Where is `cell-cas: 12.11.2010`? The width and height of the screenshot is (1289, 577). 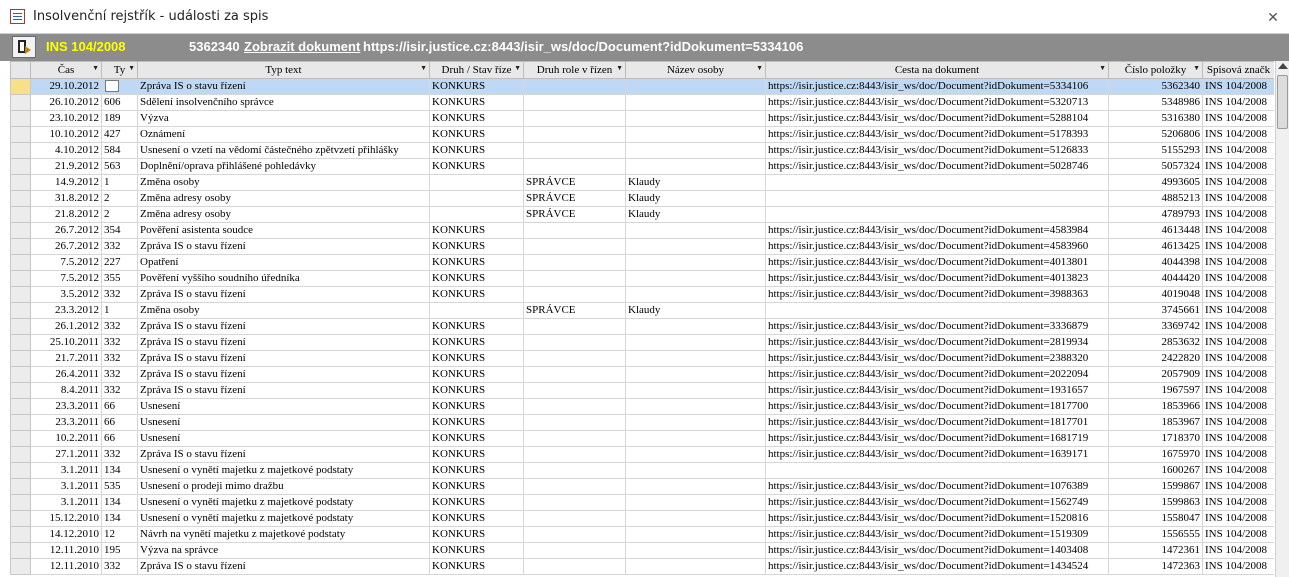
cell-cas: 12.11.2010 is located at coordinates (66, 566).